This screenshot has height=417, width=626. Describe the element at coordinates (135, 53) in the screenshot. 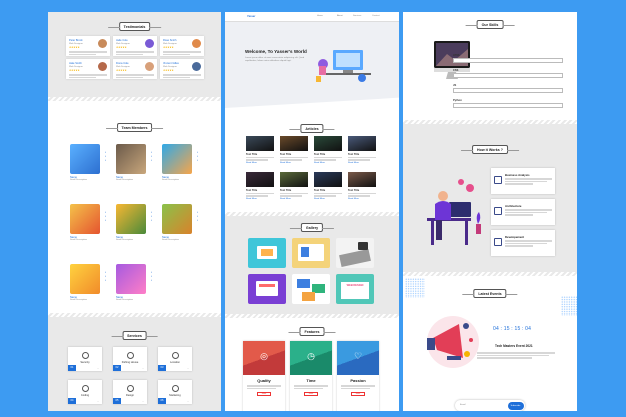

I see `testimonial-text` at that location.